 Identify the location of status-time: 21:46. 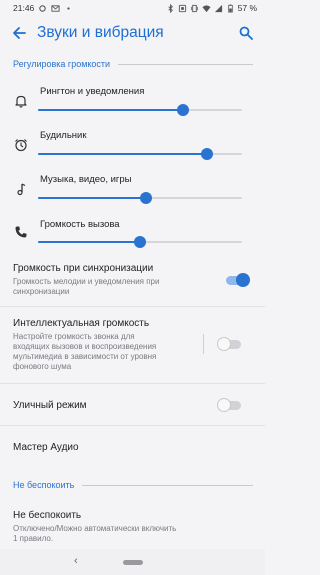
(24, 8).